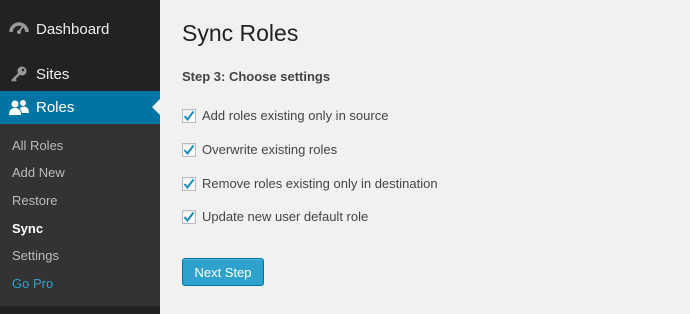  Describe the element at coordinates (53, 74) in the screenshot. I see `menu-label-sites: Sites` at that location.